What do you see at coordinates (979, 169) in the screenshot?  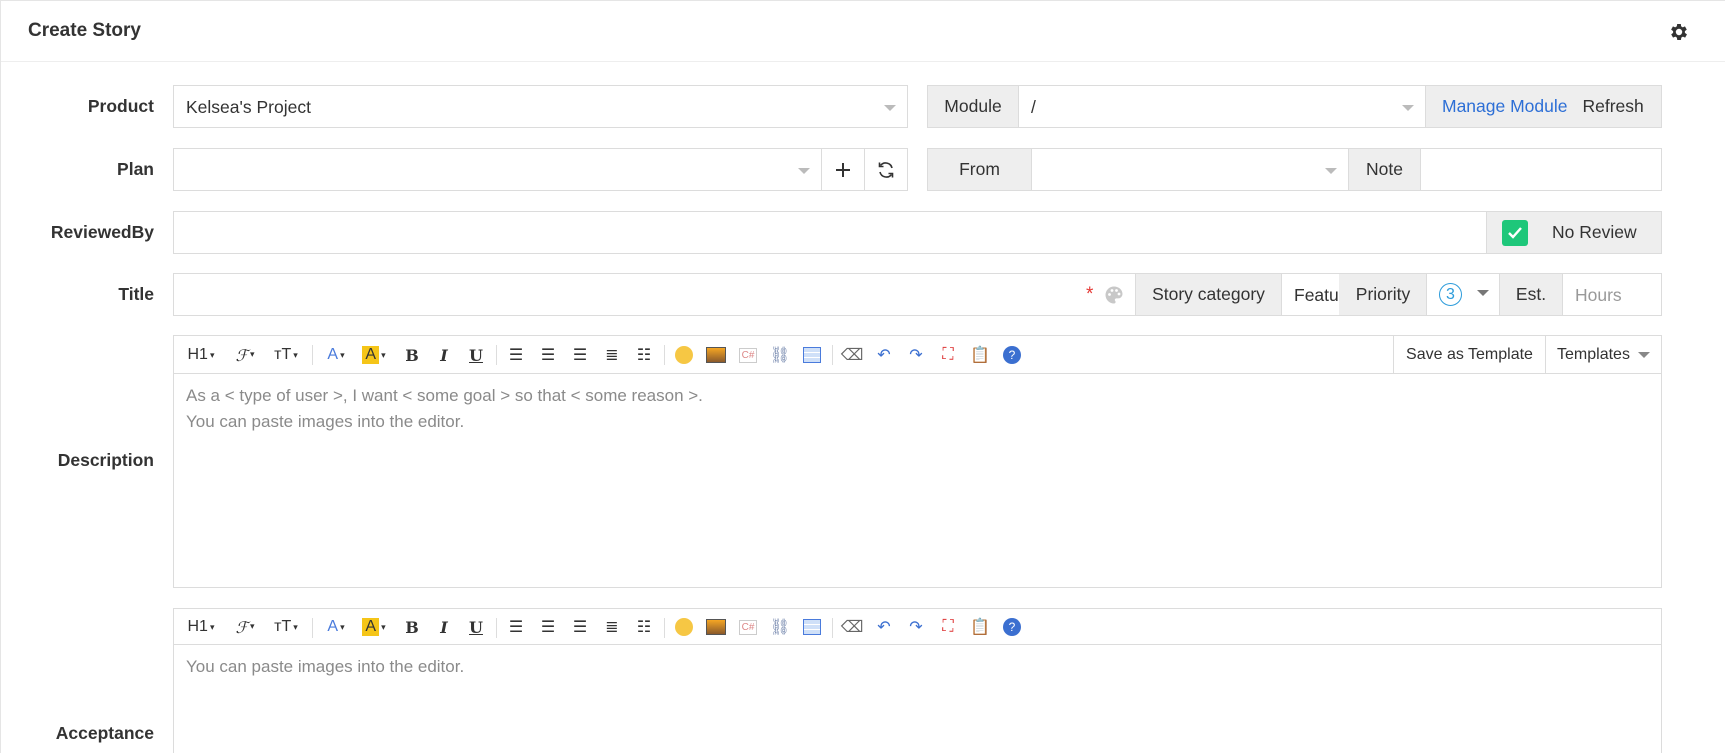 I see `from-addon: From` at bounding box center [979, 169].